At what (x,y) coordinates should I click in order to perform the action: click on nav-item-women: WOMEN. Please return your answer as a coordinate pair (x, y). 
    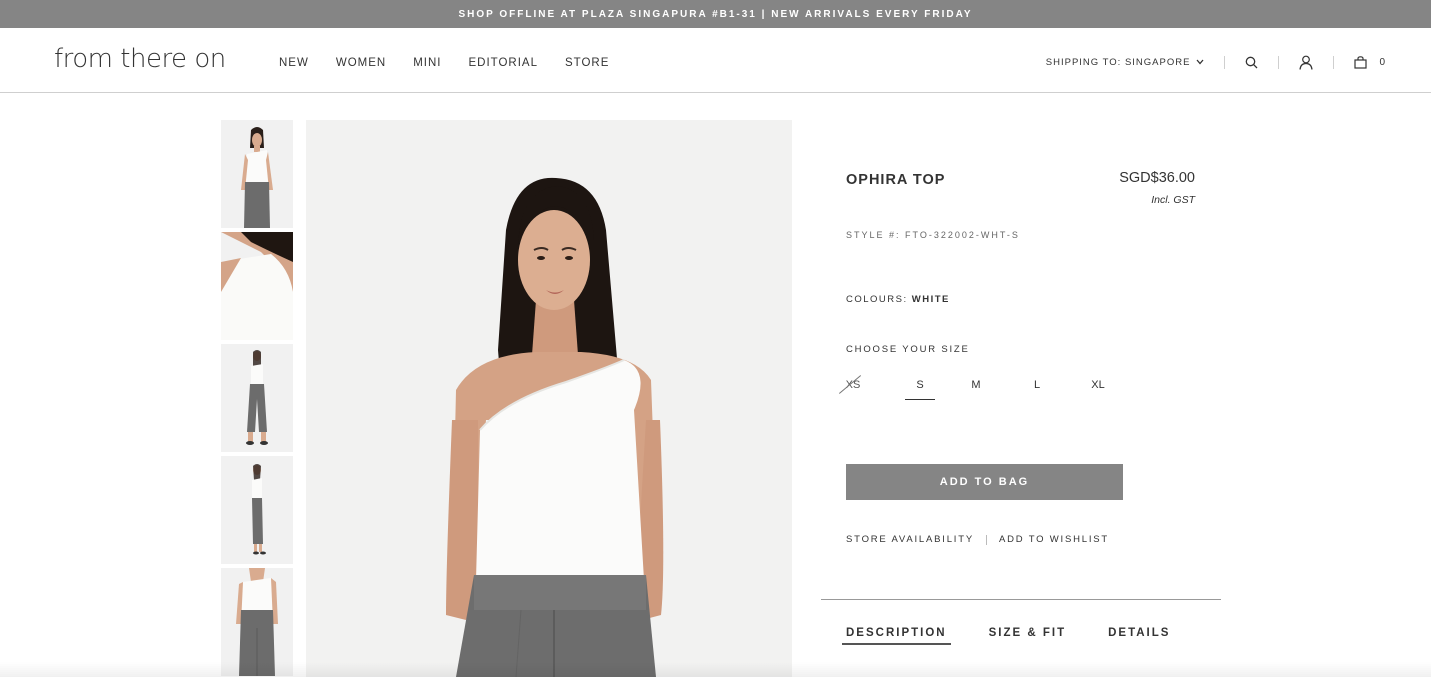
    Looking at the image, I should click on (361, 63).